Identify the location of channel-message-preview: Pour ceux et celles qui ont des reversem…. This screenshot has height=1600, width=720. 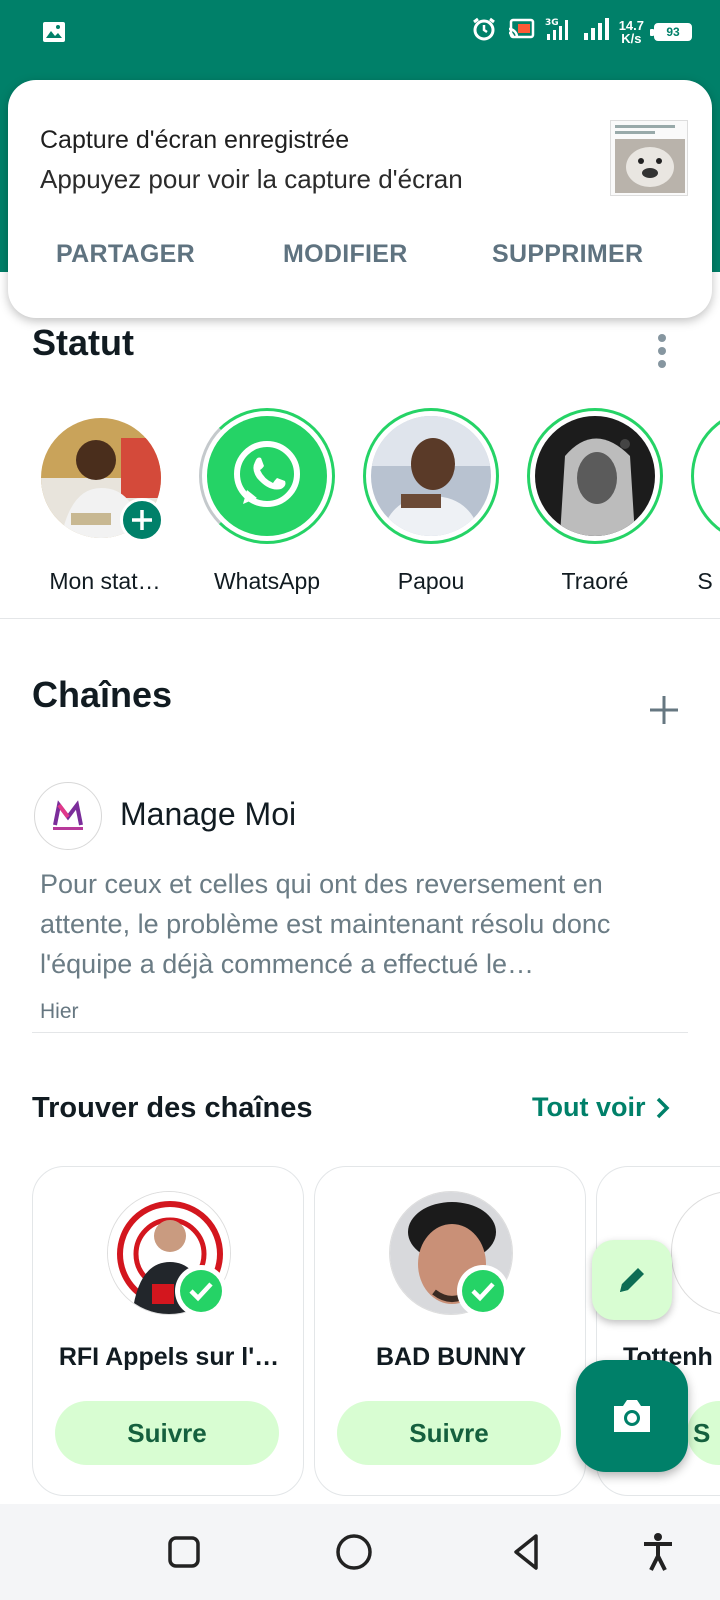
(350, 924).